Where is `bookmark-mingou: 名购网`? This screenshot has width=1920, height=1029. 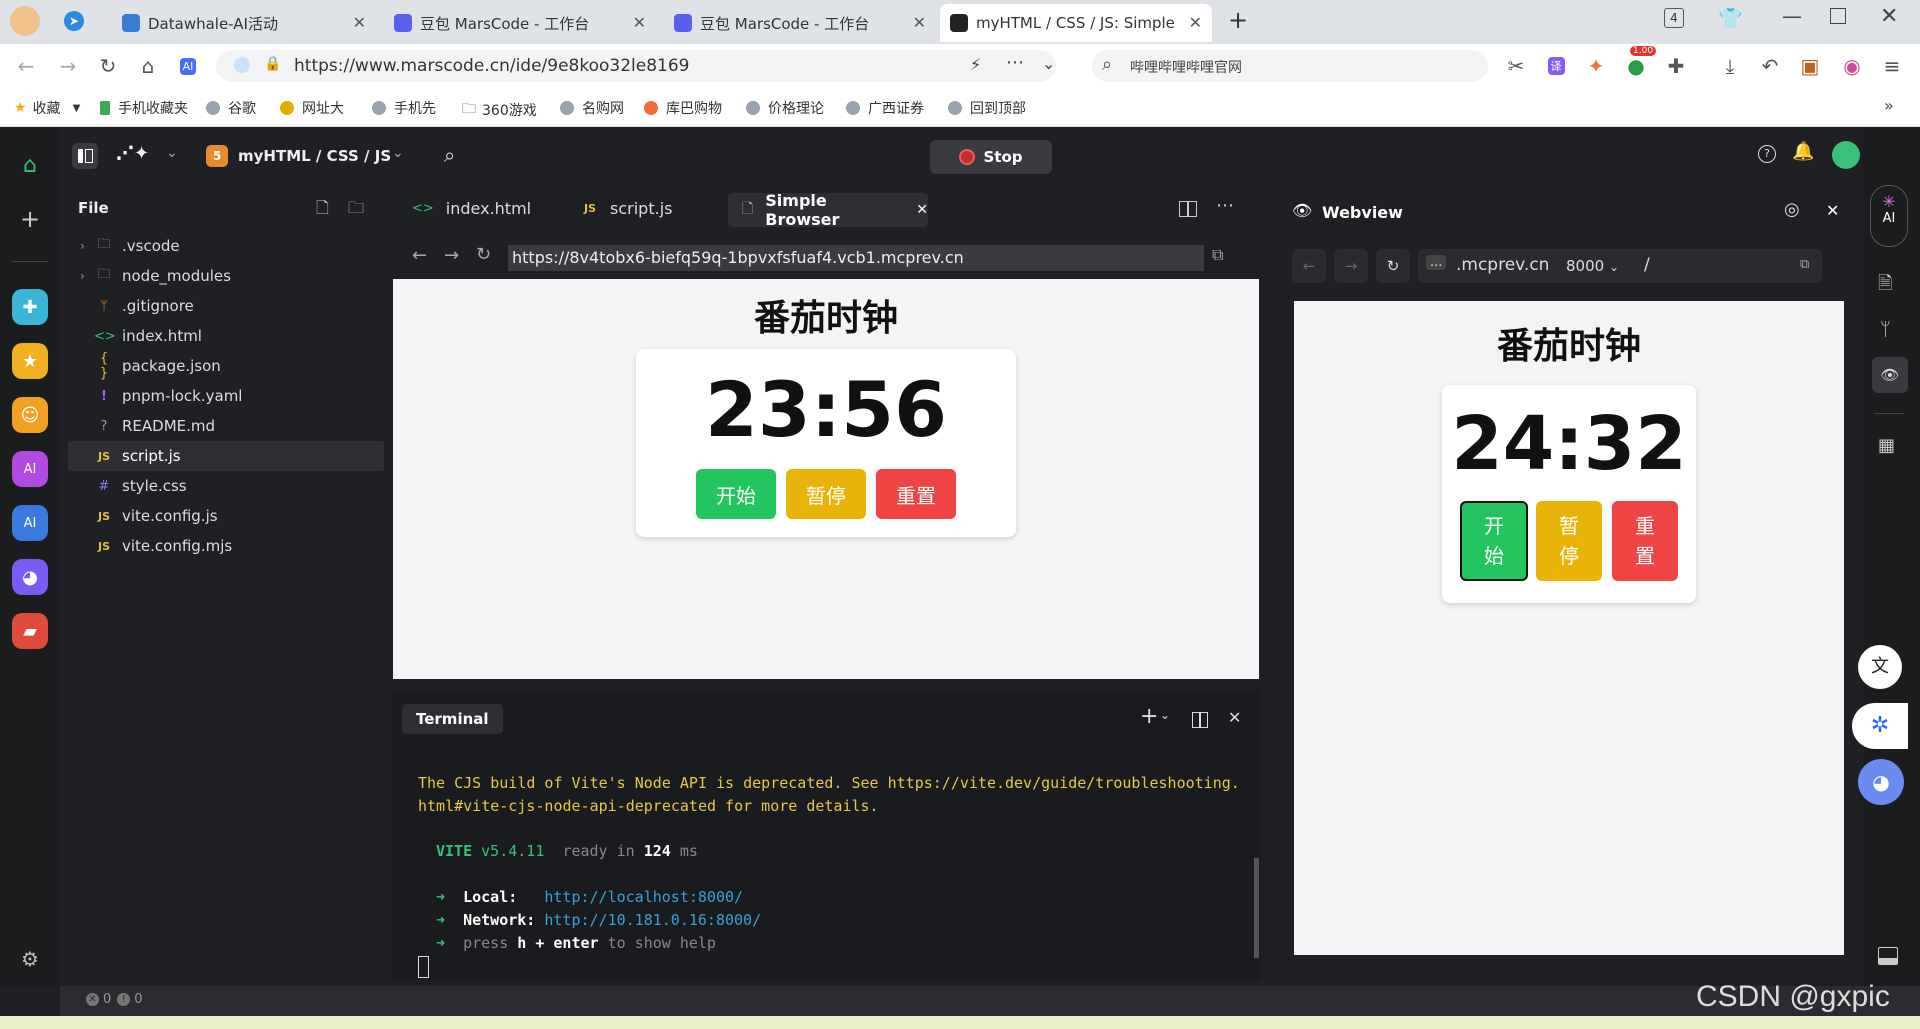 bookmark-mingou: 名购网 is located at coordinates (592, 108).